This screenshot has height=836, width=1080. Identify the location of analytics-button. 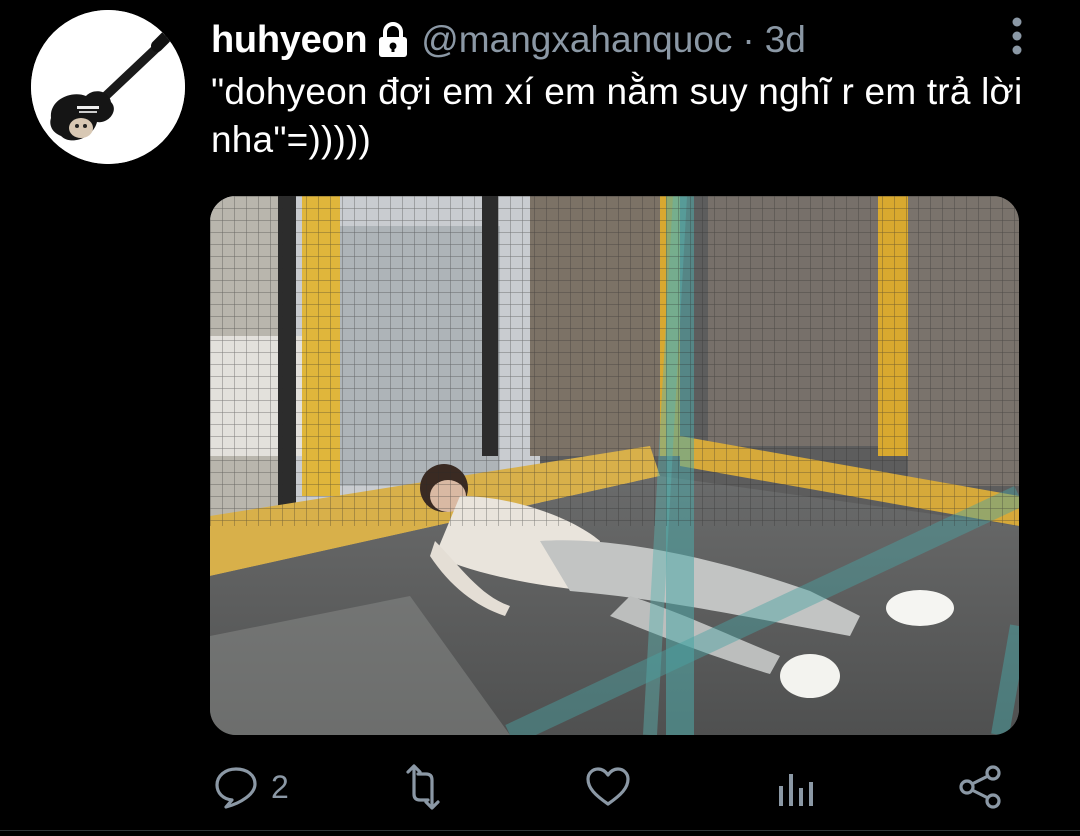
(796, 787).